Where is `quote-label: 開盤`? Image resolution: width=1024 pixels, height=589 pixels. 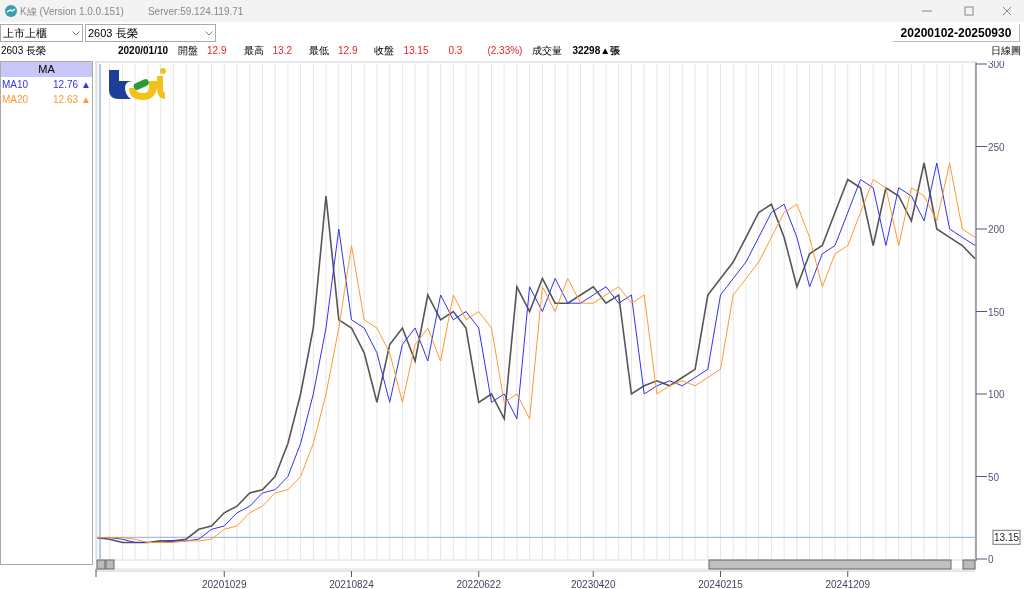 quote-label: 開盤 is located at coordinates (188, 50).